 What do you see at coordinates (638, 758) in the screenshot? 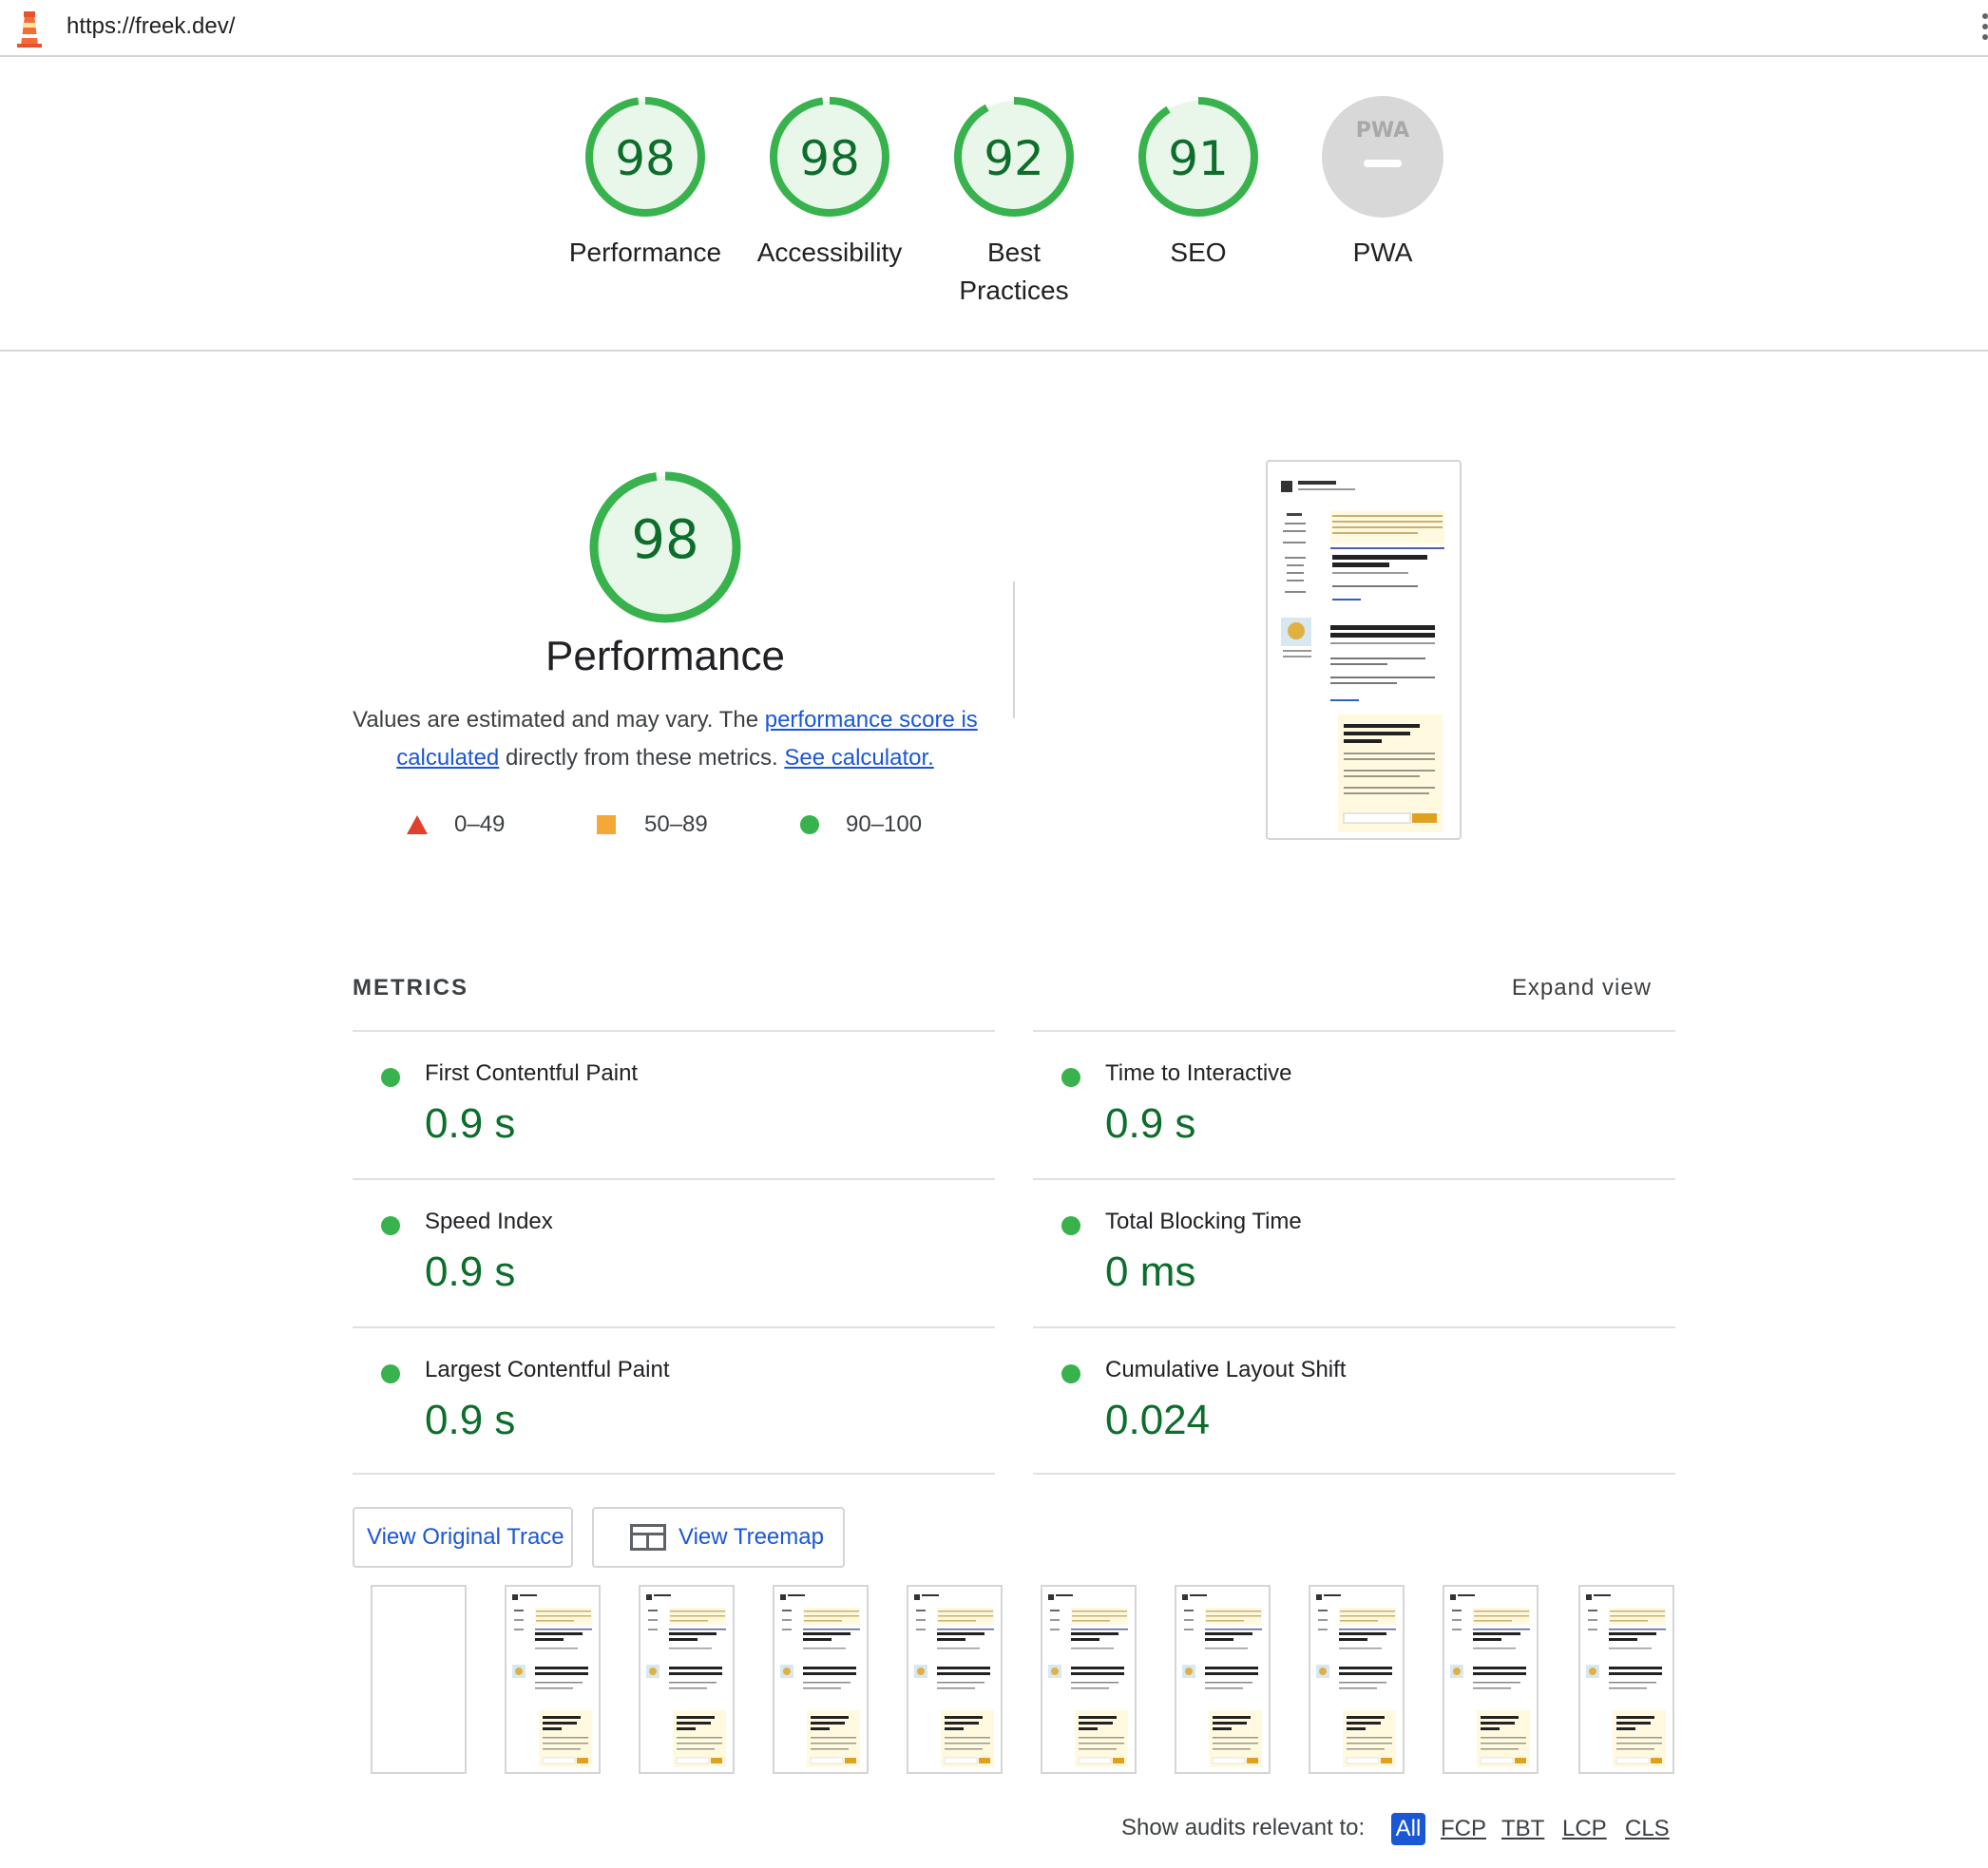
I see `desc-text: directly from these metrics.` at bounding box center [638, 758].